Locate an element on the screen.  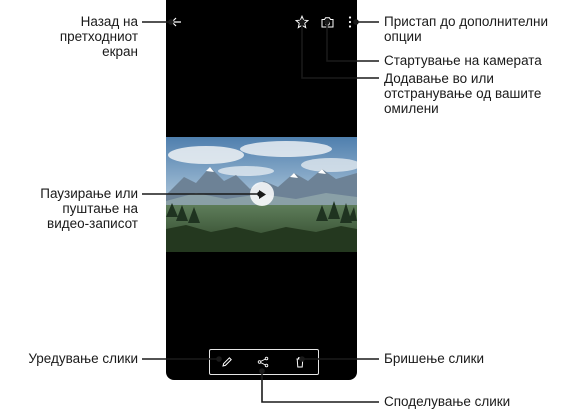
callout-delete: Бришење слики is located at coordinates (434, 358).